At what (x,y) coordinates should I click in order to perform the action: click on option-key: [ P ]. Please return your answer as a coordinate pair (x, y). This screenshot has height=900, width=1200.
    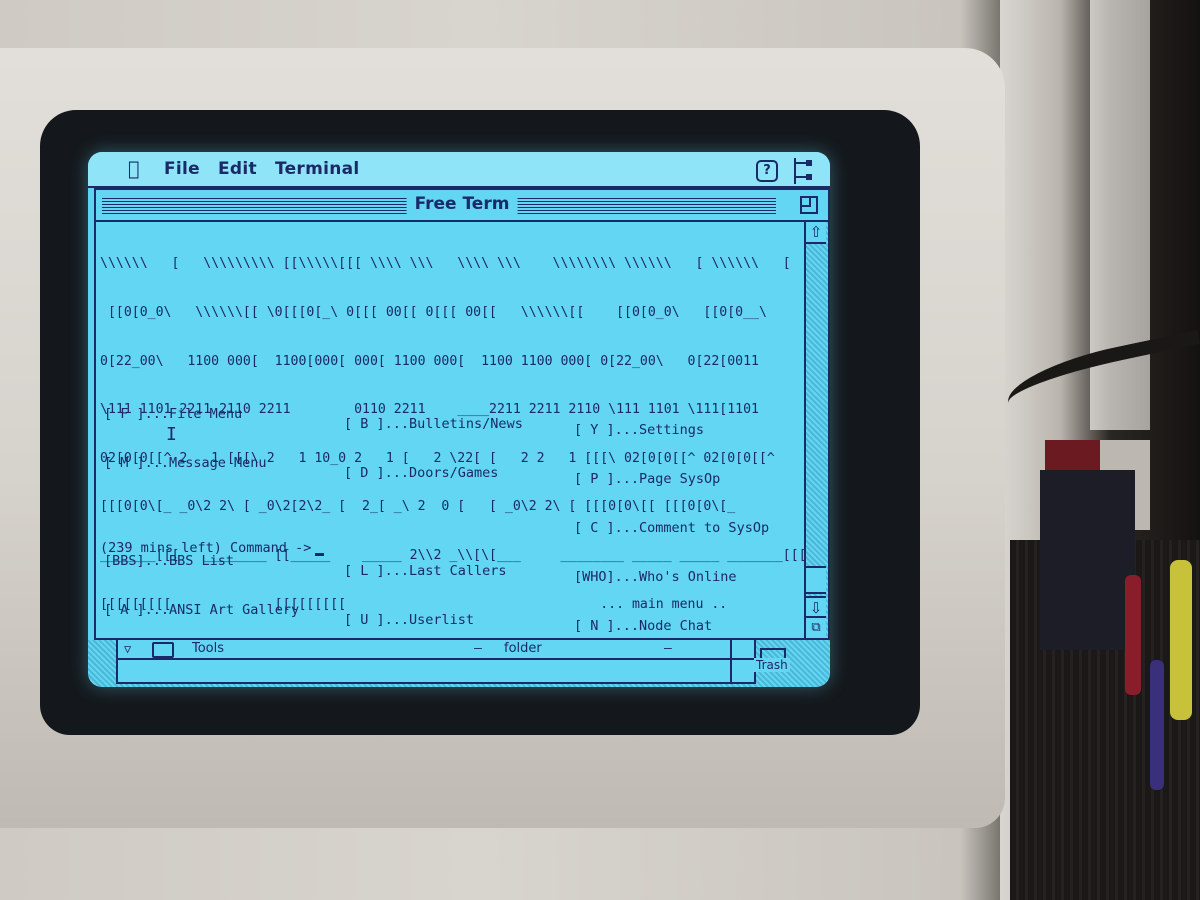
    Looking at the image, I should click on (594, 479).